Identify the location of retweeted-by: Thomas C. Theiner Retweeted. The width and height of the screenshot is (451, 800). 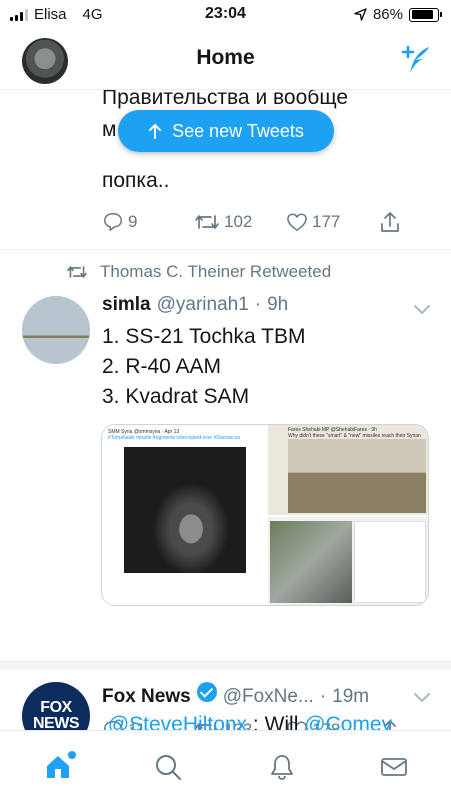
(198, 272).